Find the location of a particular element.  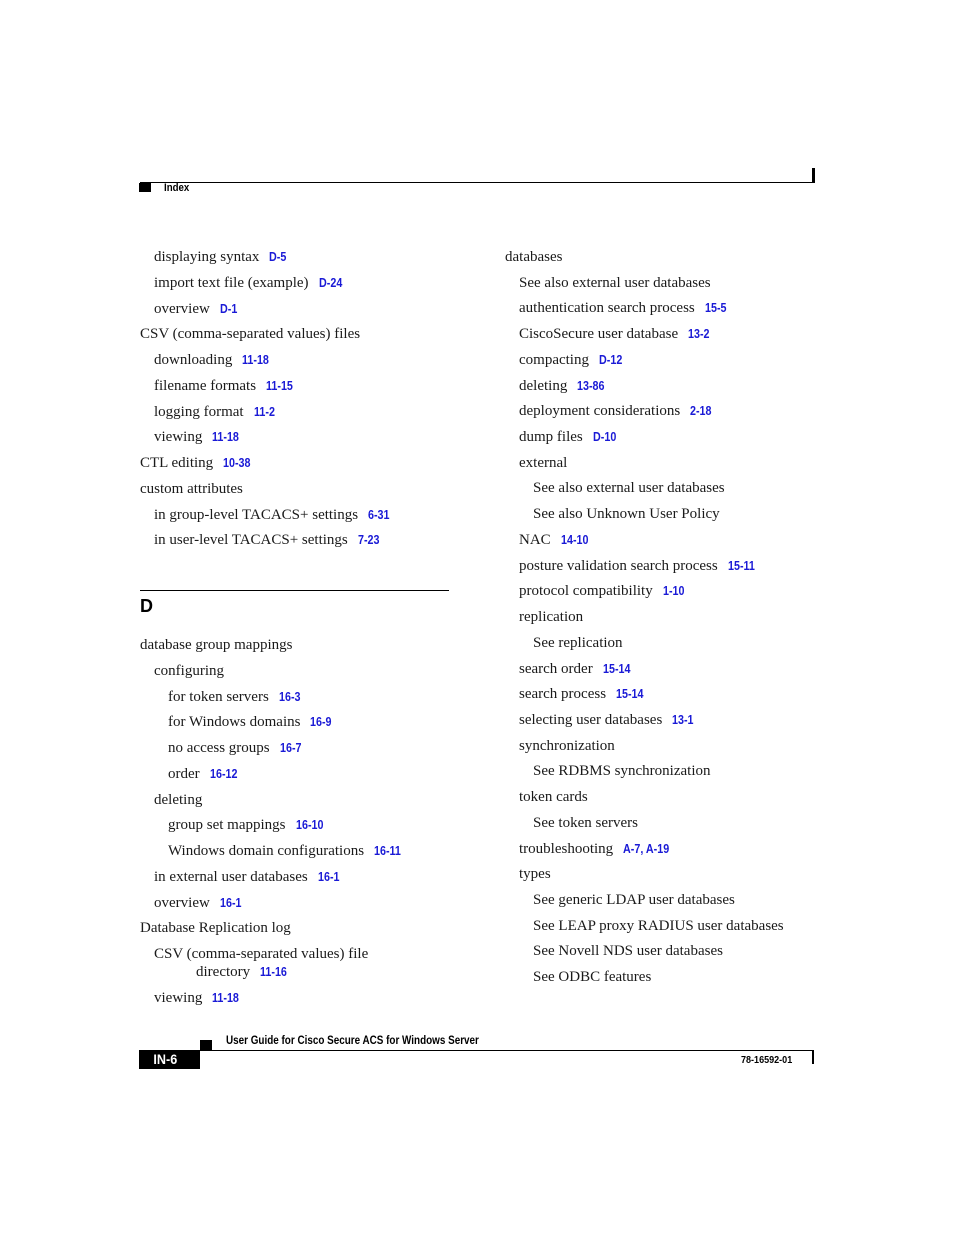

entry-term: no access groups is located at coordinates (219, 748).